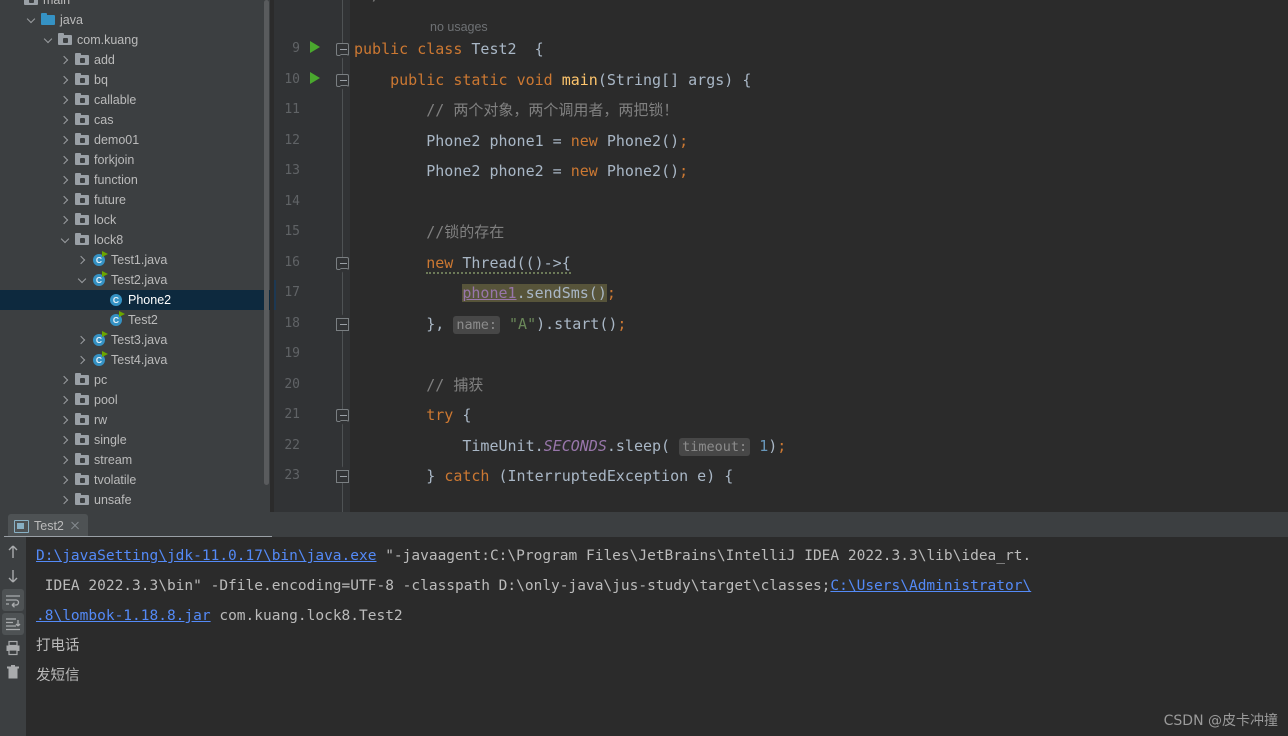  I want to click on code-line-21: try {, so click(412, 415).